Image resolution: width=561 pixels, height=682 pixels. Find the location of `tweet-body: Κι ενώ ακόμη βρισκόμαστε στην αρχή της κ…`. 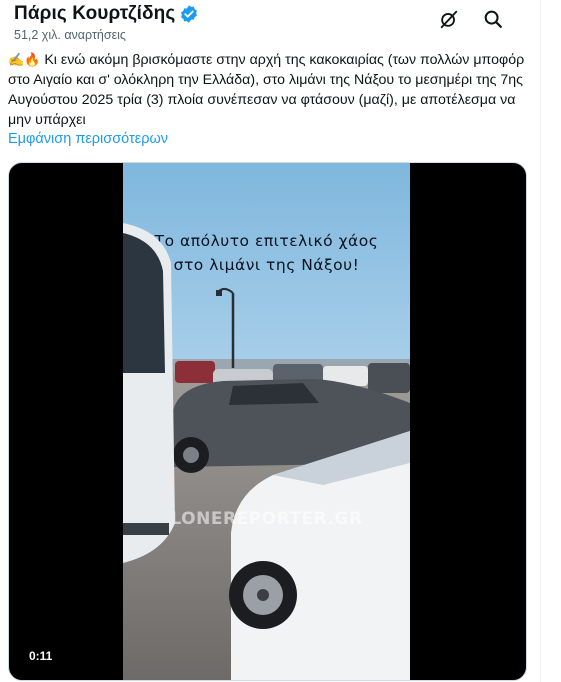

tweet-body: Κι ενώ ακόμη βρισκόμαστε στην αρχή της κ… is located at coordinates (266, 90).